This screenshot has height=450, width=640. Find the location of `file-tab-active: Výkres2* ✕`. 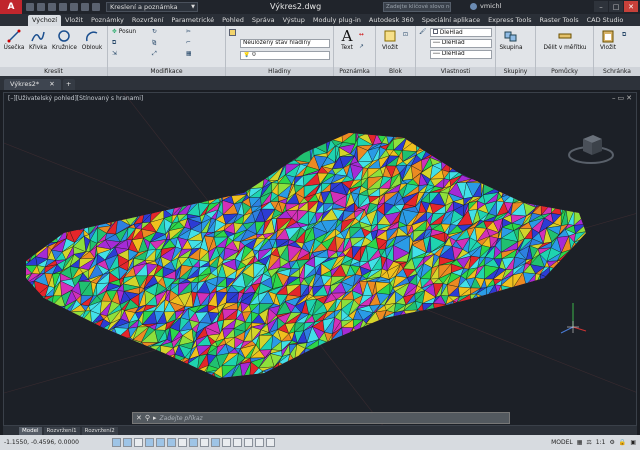

file-tab-active: Výkres2* ✕ is located at coordinates (32, 84).